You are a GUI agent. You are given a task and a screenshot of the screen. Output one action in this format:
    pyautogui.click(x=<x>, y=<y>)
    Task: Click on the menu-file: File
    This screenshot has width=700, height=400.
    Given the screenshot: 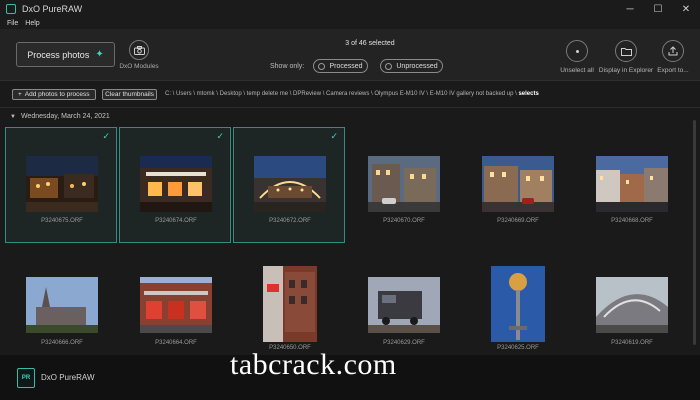 What is the action you would take?
    pyautogui.click(x=12, y=23)
    